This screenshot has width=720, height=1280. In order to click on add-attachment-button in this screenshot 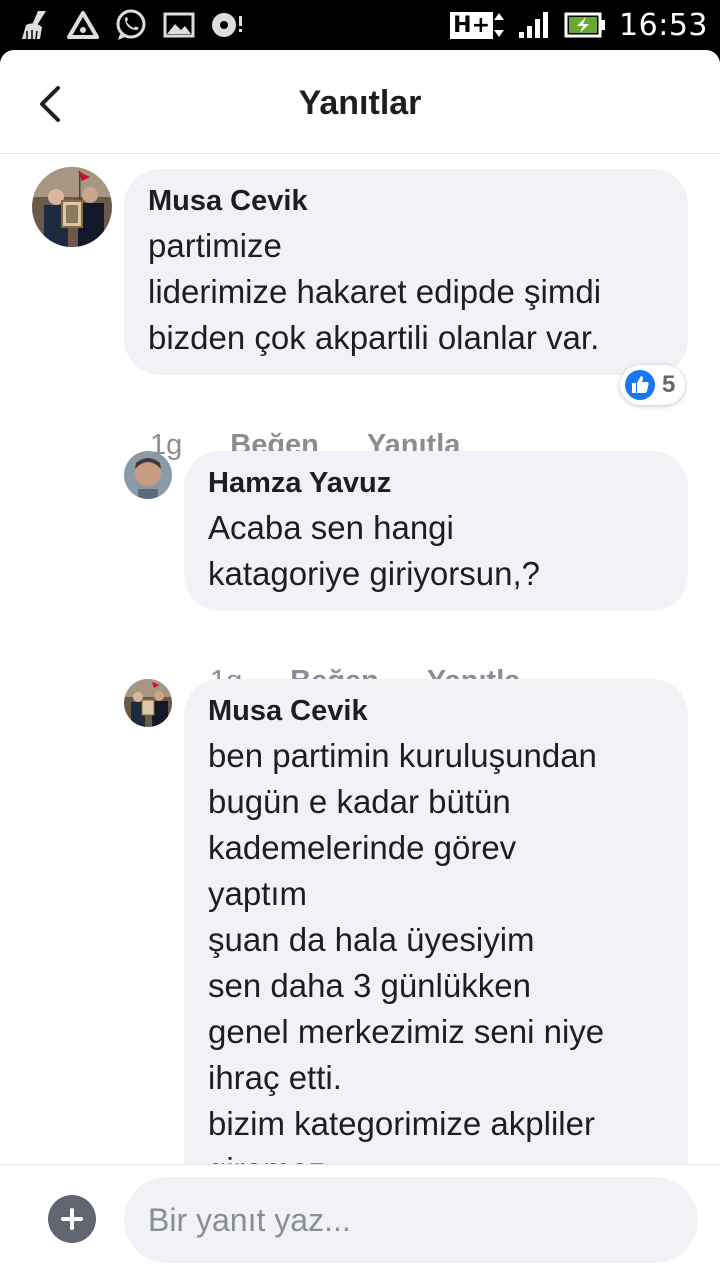, I will do `click(72, 1219)`.